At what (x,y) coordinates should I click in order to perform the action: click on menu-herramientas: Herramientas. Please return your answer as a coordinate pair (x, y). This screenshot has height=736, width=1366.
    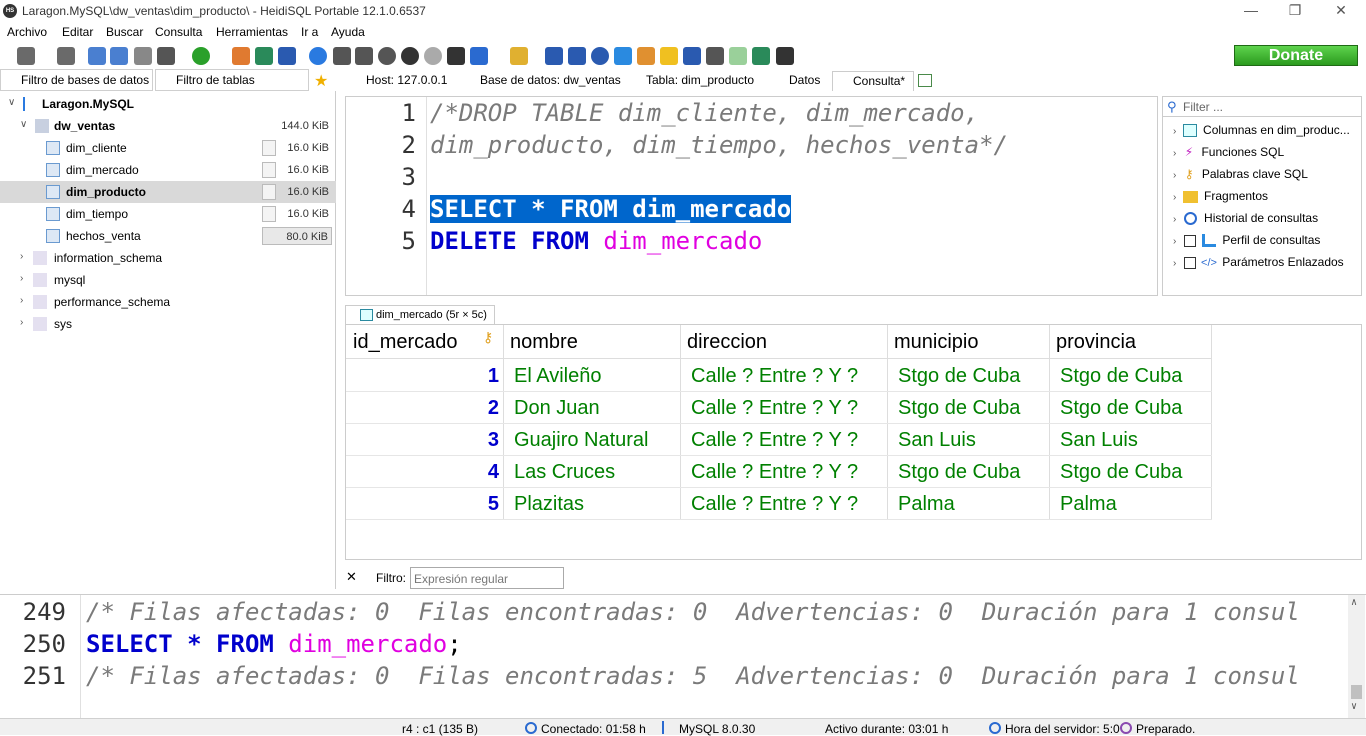
    Looking at the image, I should click on (252, 32).